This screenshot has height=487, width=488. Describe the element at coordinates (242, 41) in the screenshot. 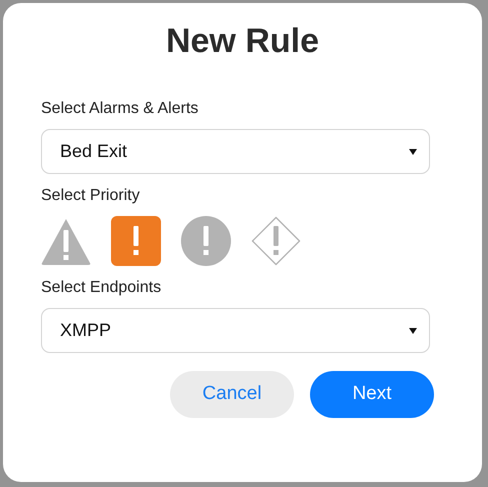

I see `dialog-title: New Rule` at that location.